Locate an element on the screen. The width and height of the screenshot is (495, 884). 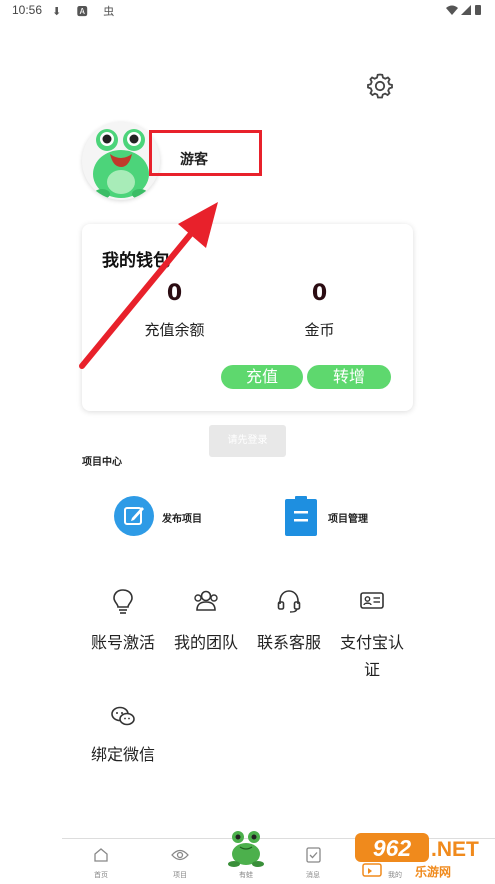
lightbulb-icon is located at coordinates (123, 601).